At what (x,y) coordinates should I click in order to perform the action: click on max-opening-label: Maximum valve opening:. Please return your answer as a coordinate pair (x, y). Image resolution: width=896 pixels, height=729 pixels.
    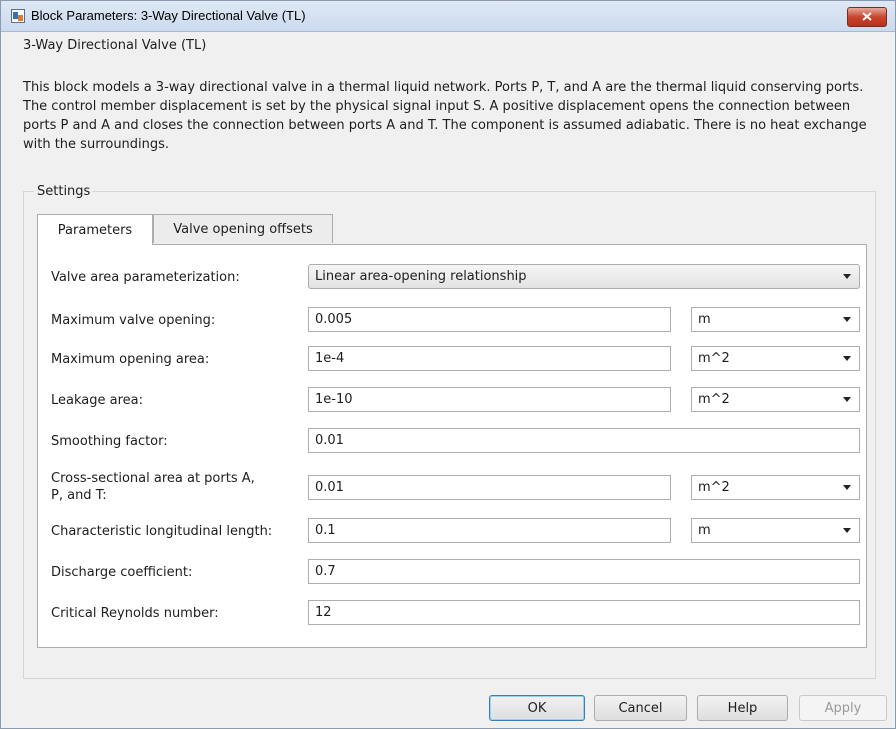
    Looking at the image, I should click on (133, 320).